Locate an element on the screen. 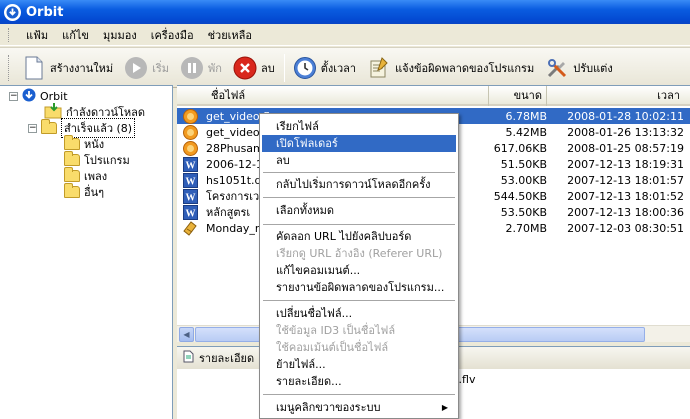  menu-grip is located at coordinates (9, 34).